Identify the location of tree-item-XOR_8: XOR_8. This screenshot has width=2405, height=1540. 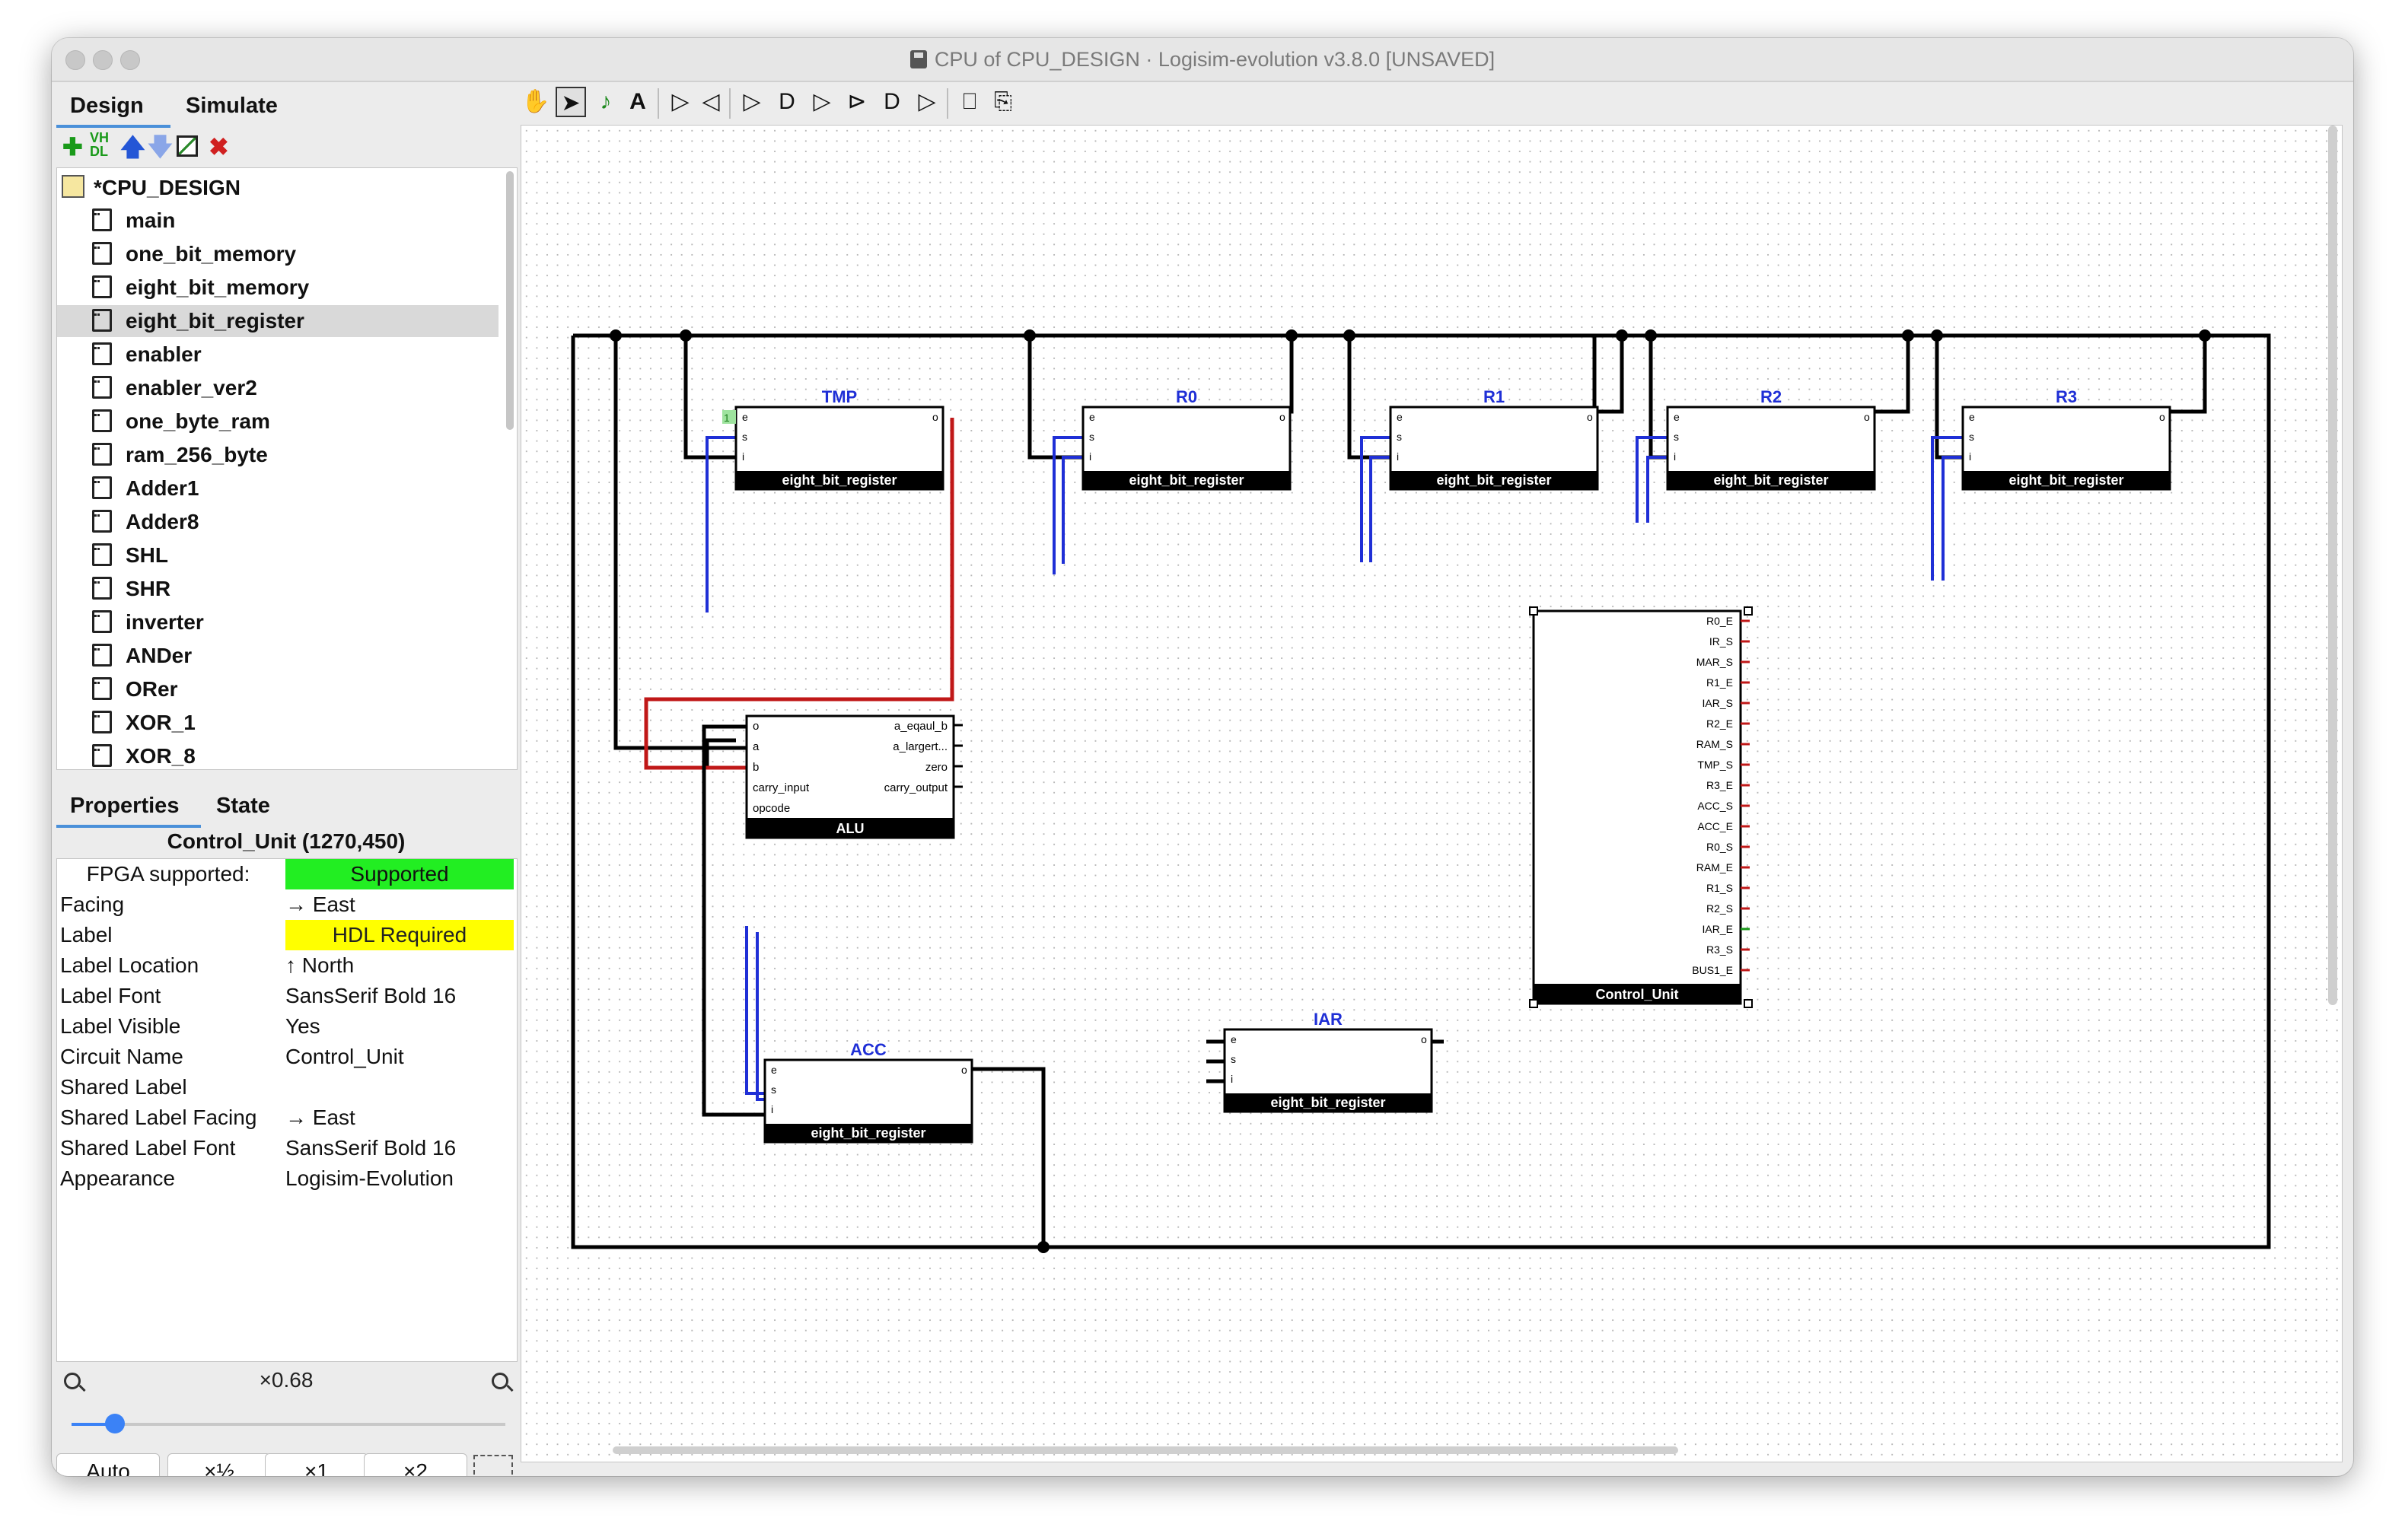
(278, 754).